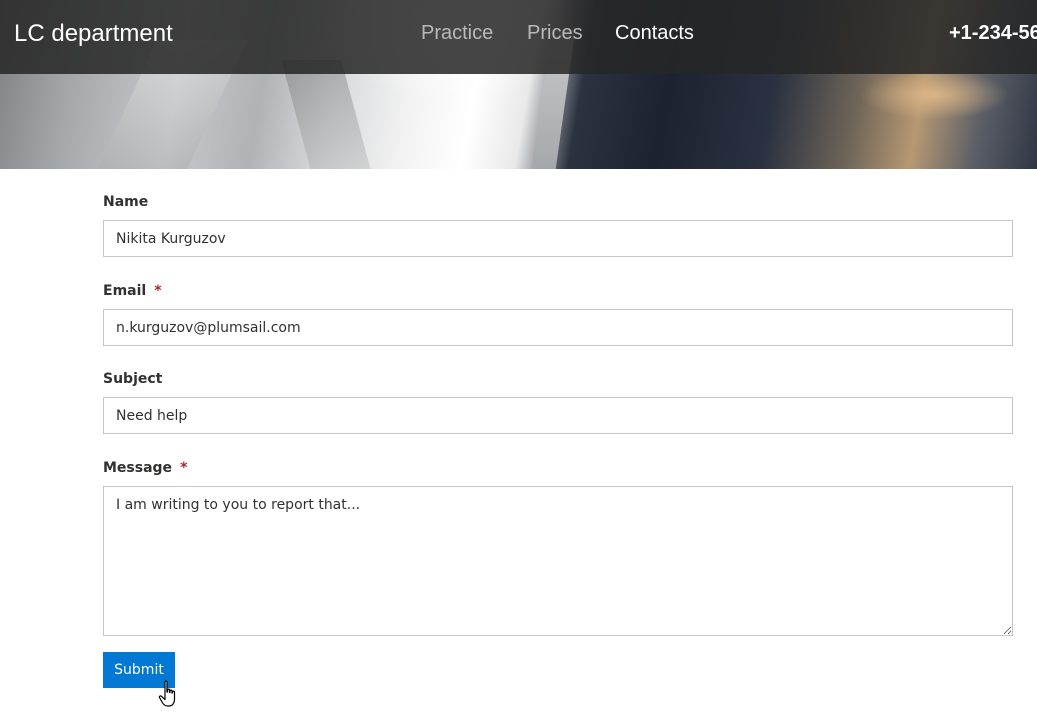 This screenshot has height=716, width=1037. I want to click on name-input, so click(558, 238).